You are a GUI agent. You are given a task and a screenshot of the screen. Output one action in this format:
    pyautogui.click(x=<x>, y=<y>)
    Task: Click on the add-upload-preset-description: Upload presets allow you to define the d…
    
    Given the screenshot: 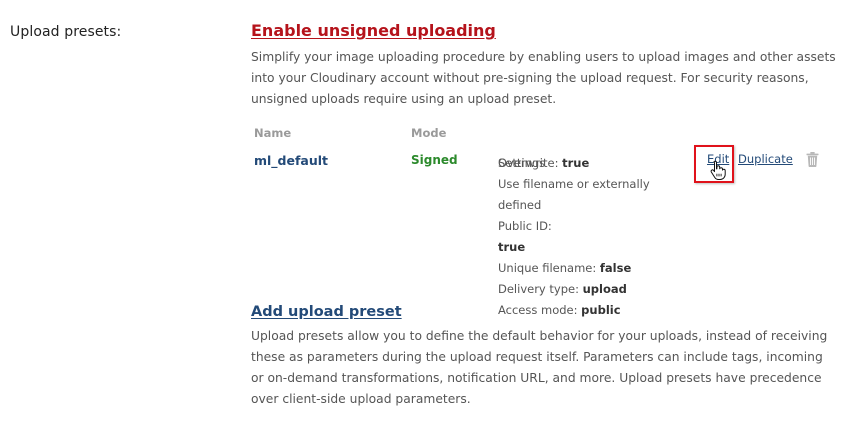 What is the action you would take?
    pyautogui.click(x=539, y=367)
    